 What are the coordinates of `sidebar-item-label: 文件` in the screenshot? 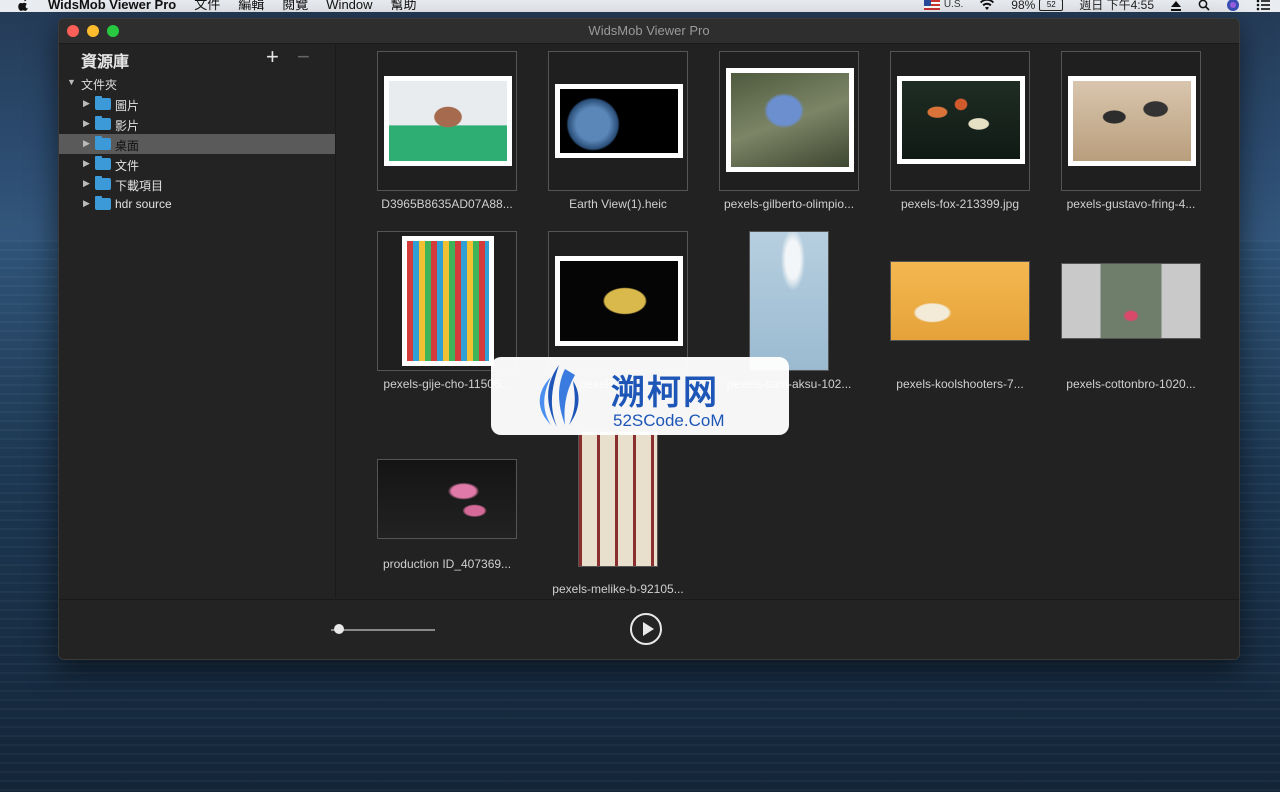 It's located at (127, 166).